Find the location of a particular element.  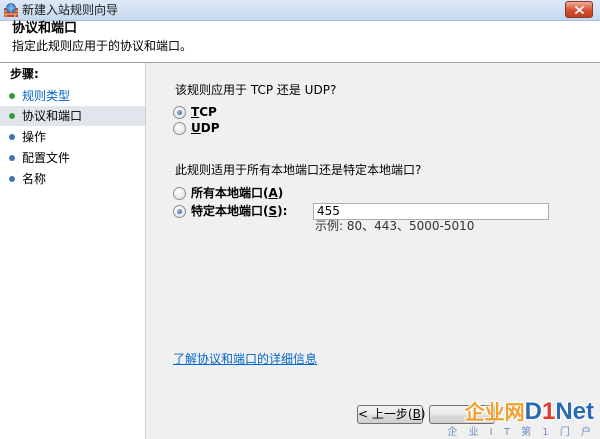

step-protocol-ports: 协议和端口 is located at coordinates (72, 116).